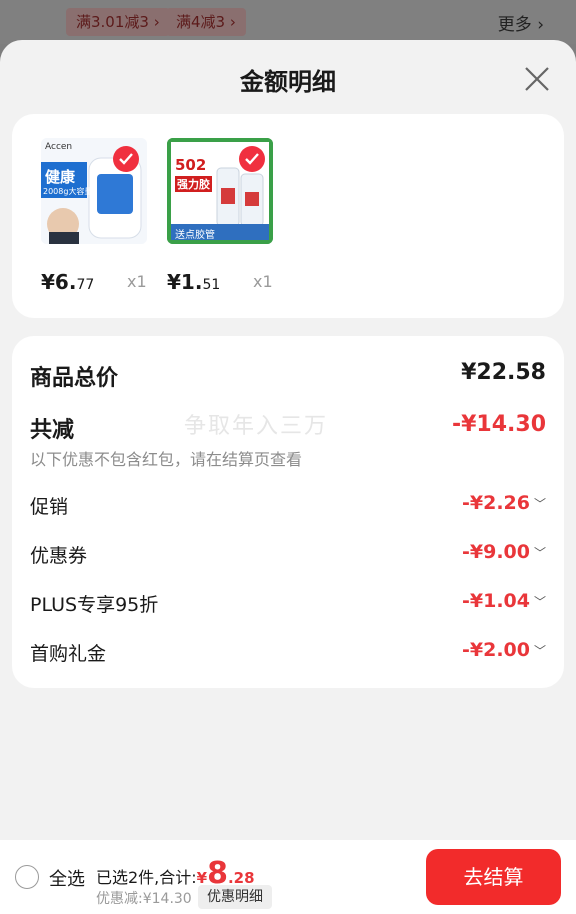 The height and width of the screenshot is (914, 576). Describe the element at coordinates (67, 878) in the screenshot. I see `select-all-label: 全选` at that location.